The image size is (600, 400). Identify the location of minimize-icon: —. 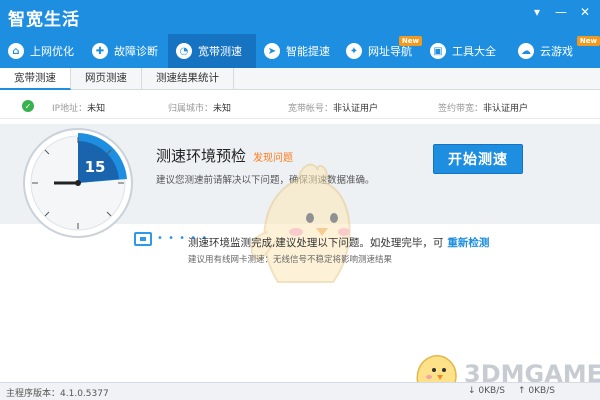
(561, 12).